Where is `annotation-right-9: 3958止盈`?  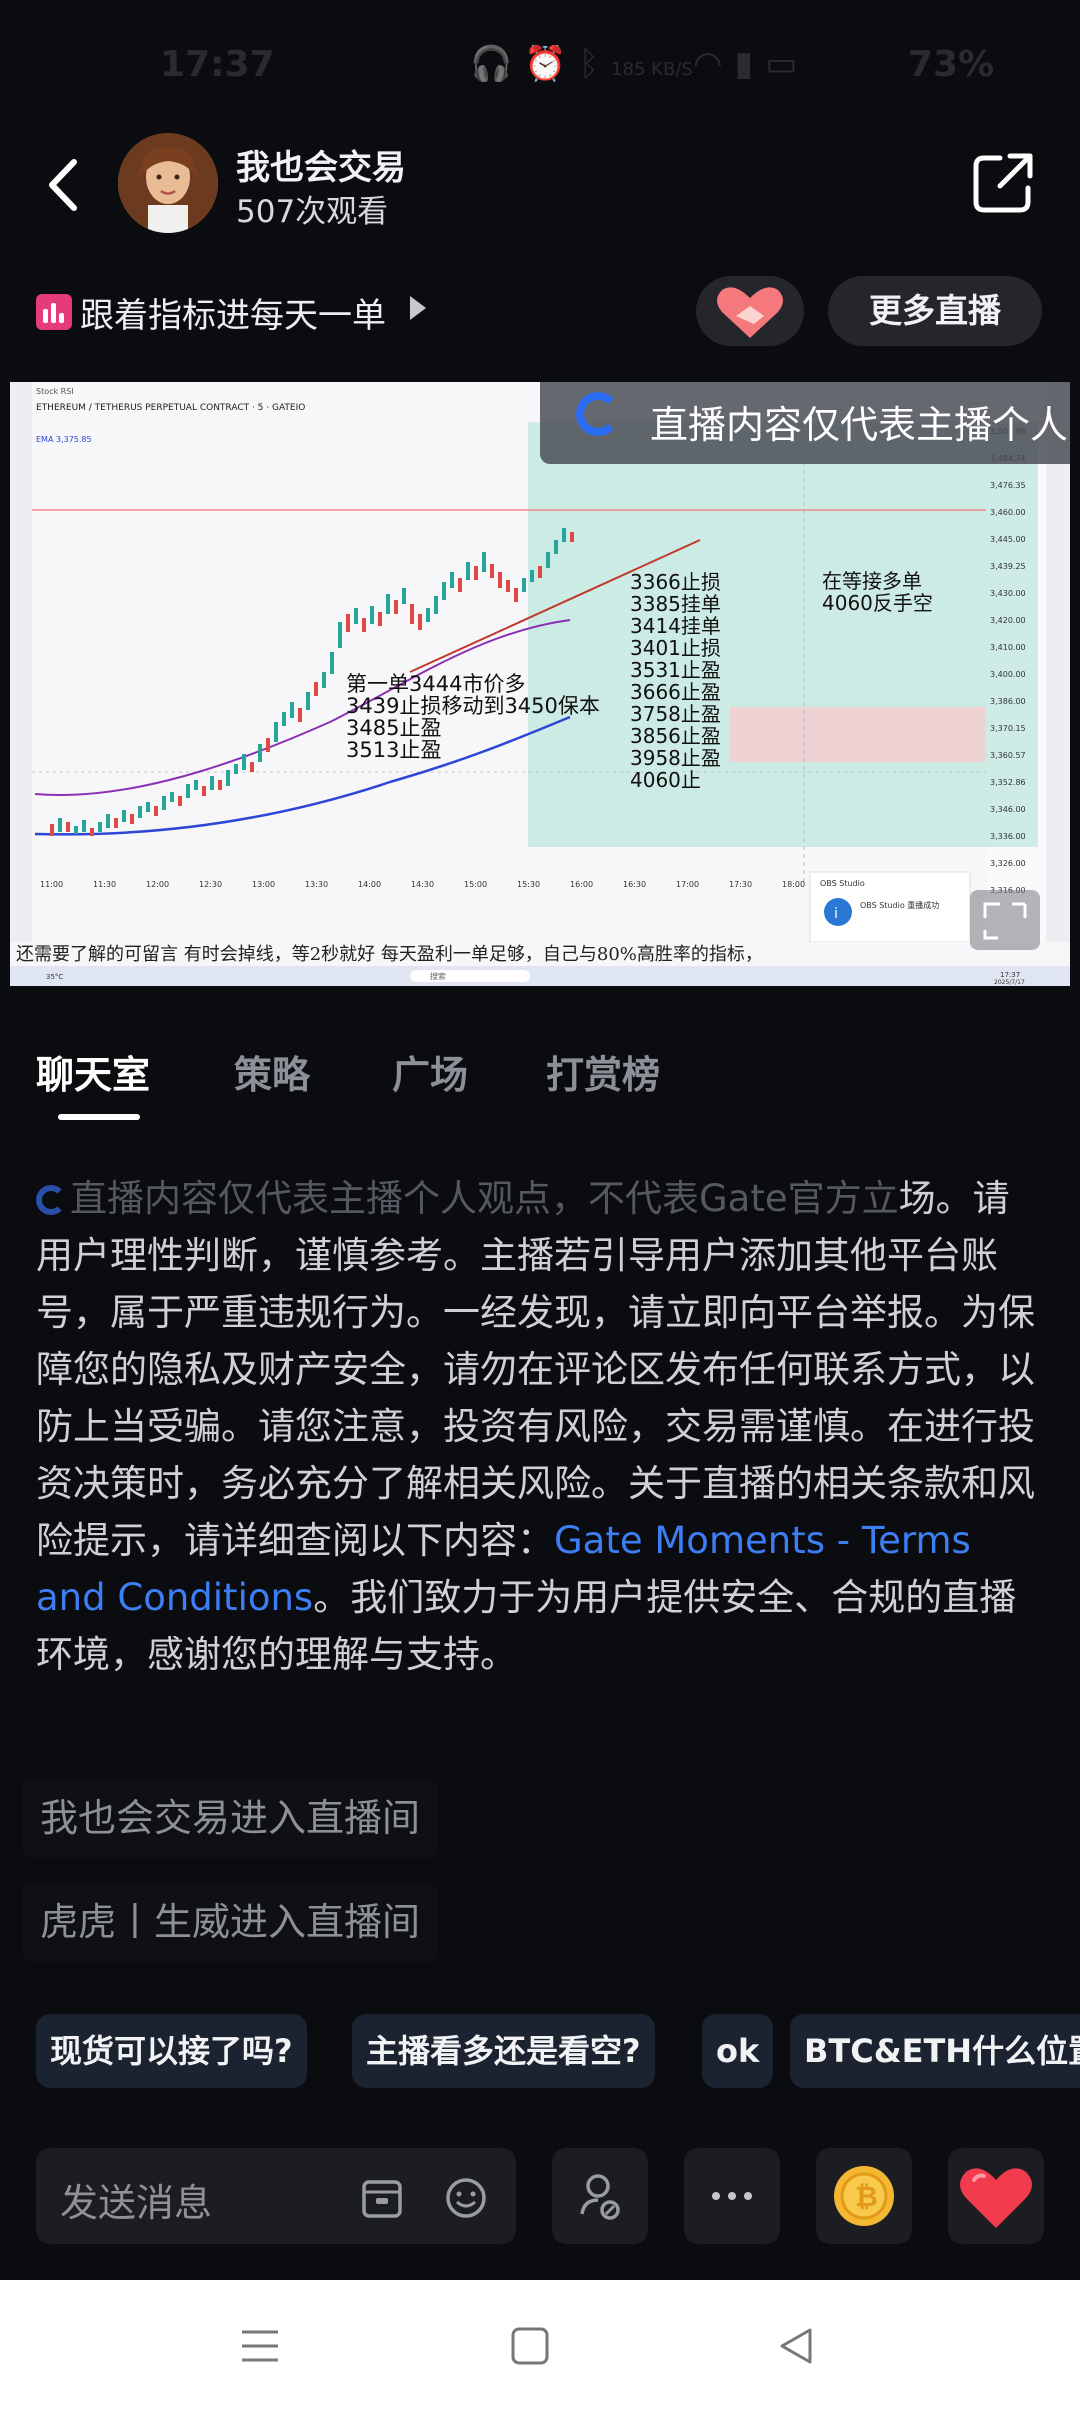
annotation-right-9: 3958止盈 is located at coordinates (675, 758).